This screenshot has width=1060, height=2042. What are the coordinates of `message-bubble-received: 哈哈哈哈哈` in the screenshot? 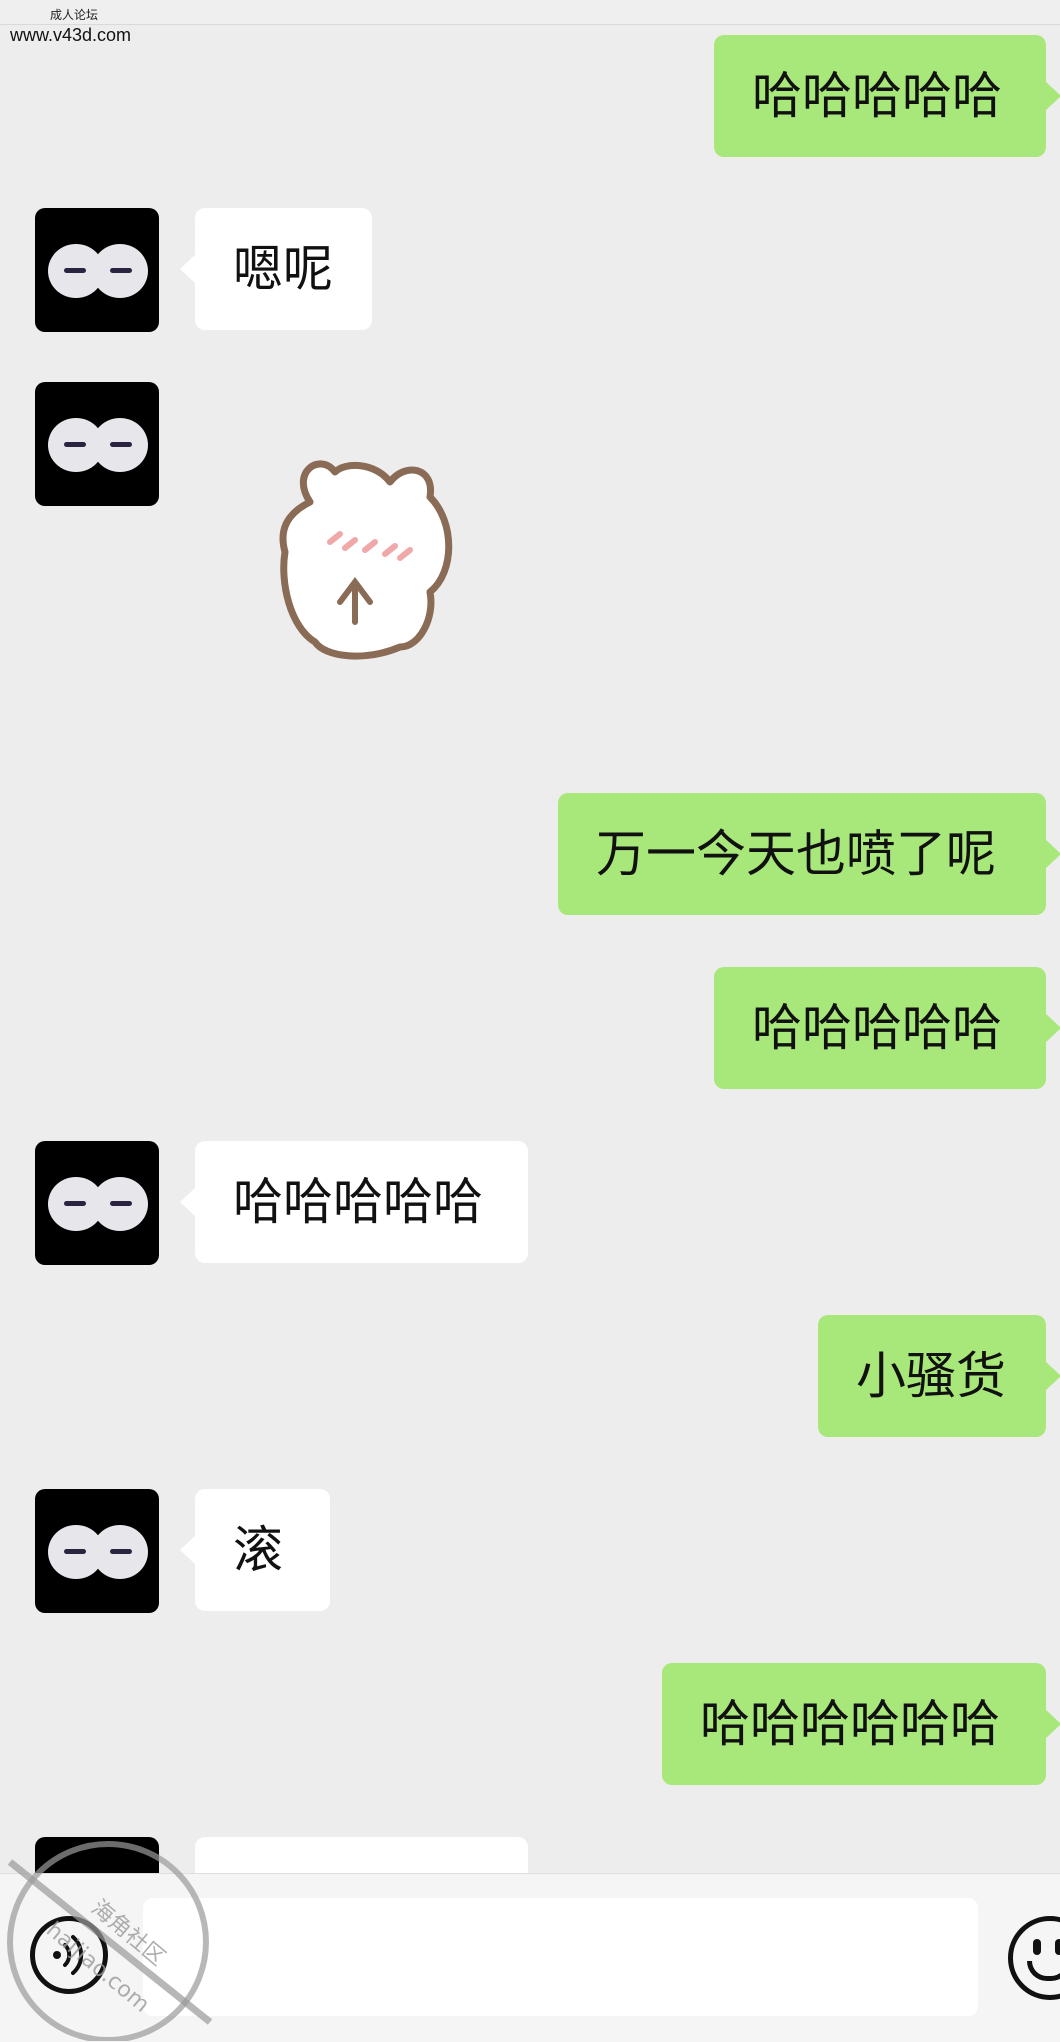 It's located at (354, 1202).